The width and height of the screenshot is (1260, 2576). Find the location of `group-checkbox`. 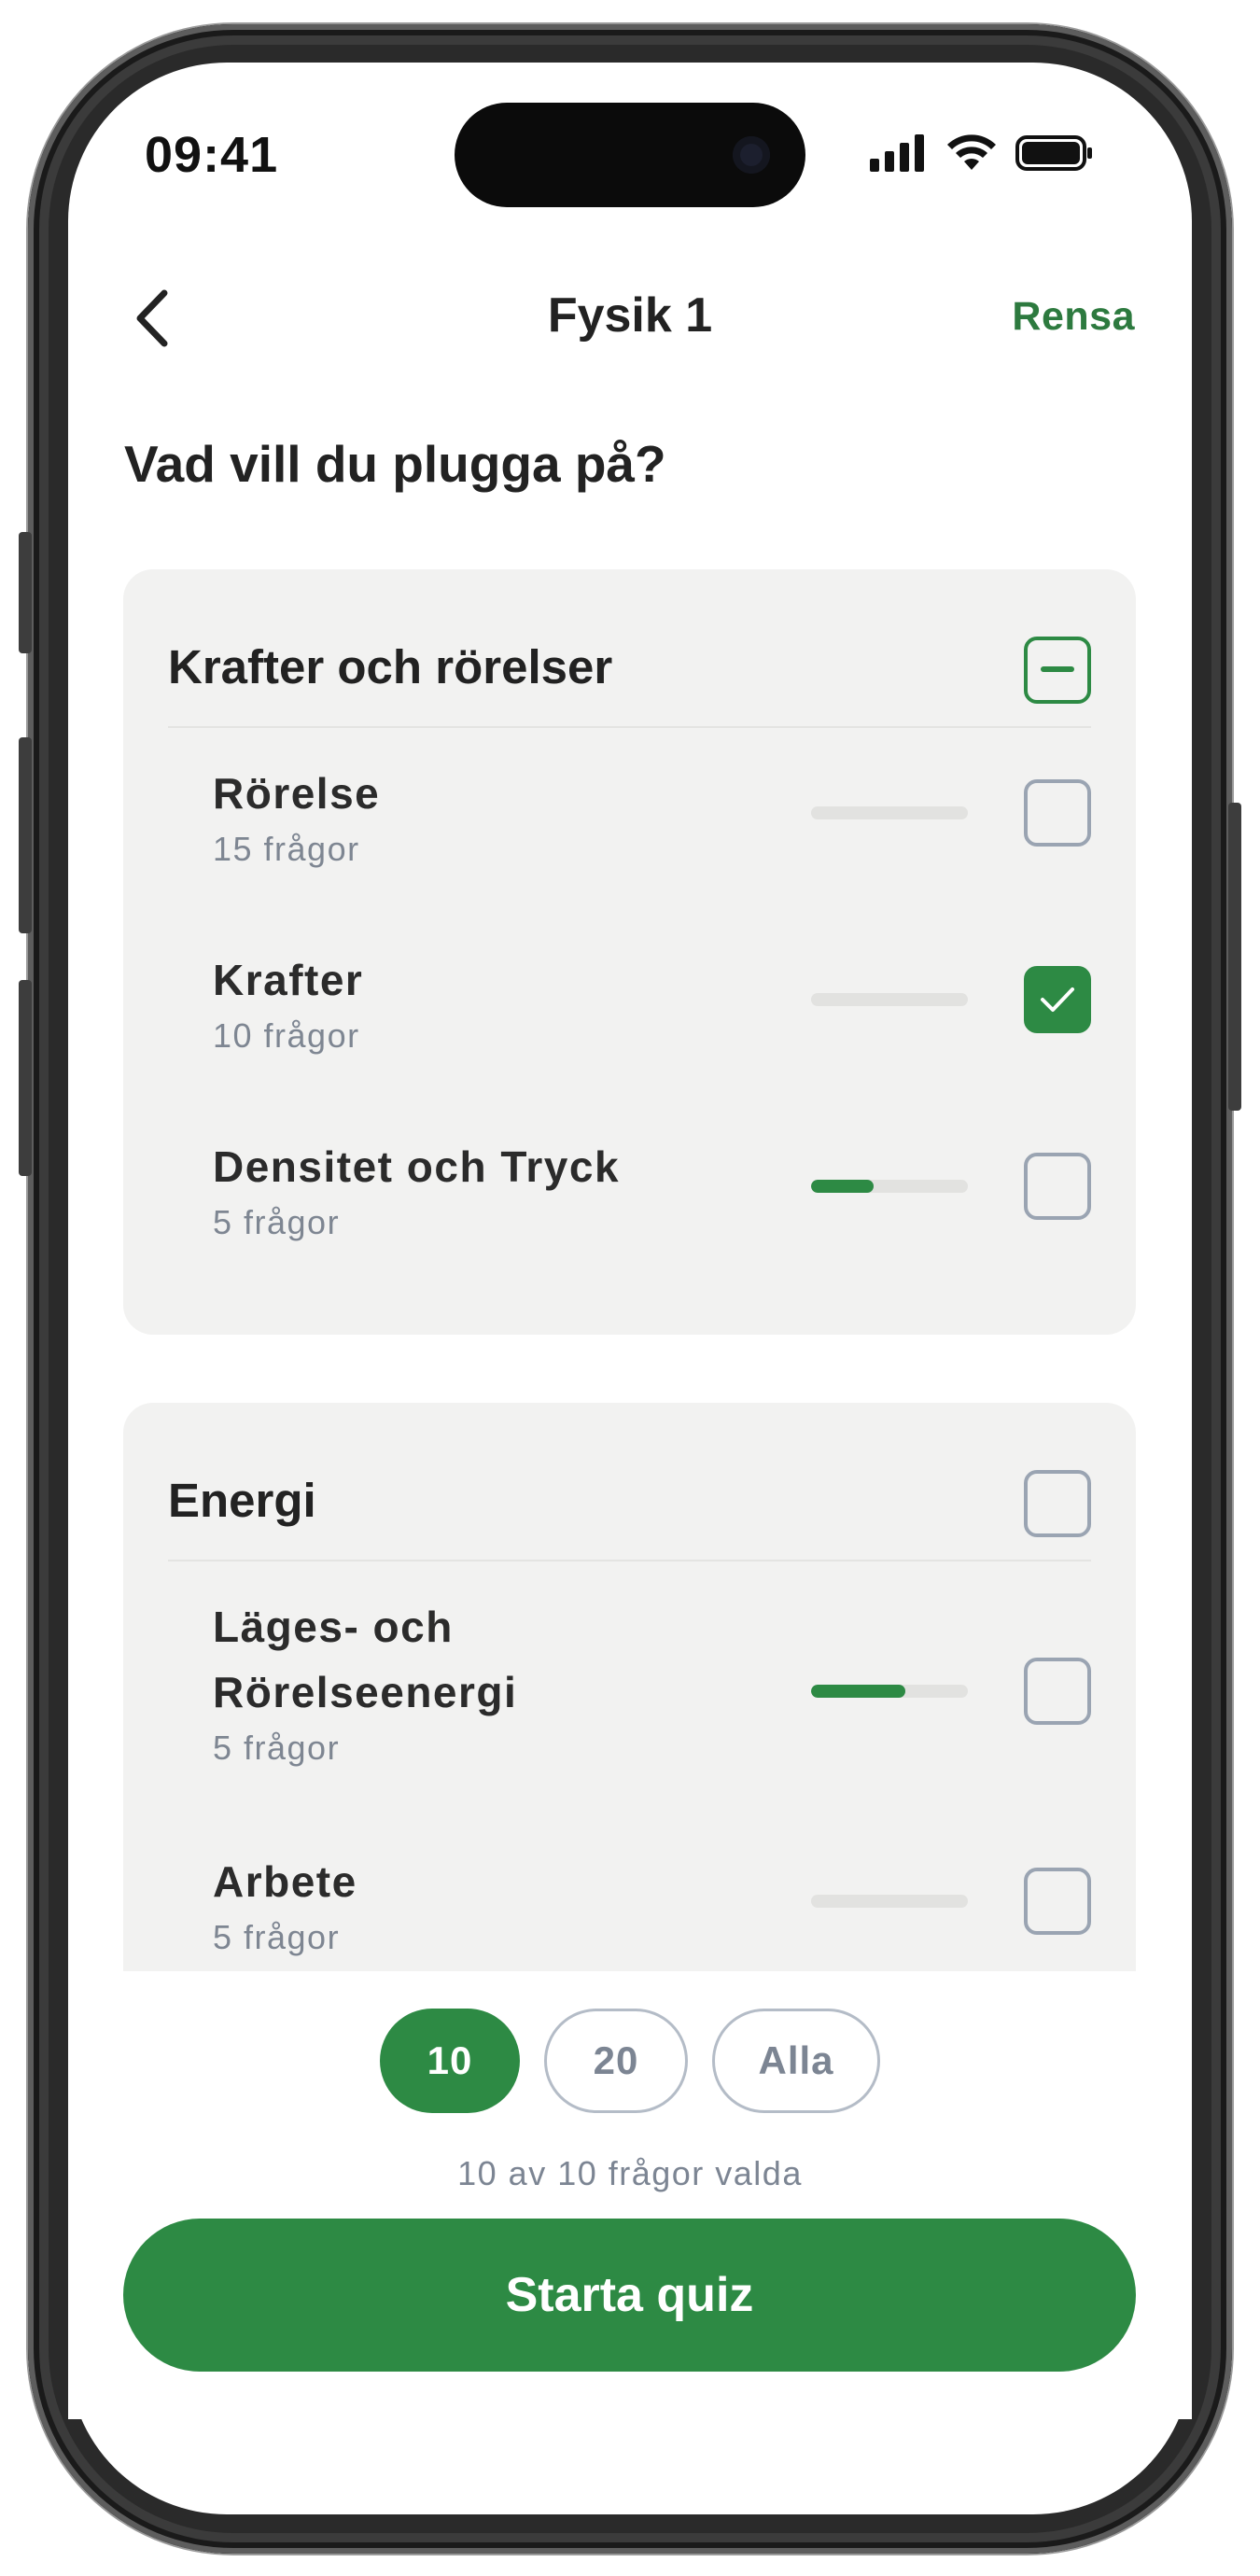

group-checkbox is located at coordinates (1057, 1503).